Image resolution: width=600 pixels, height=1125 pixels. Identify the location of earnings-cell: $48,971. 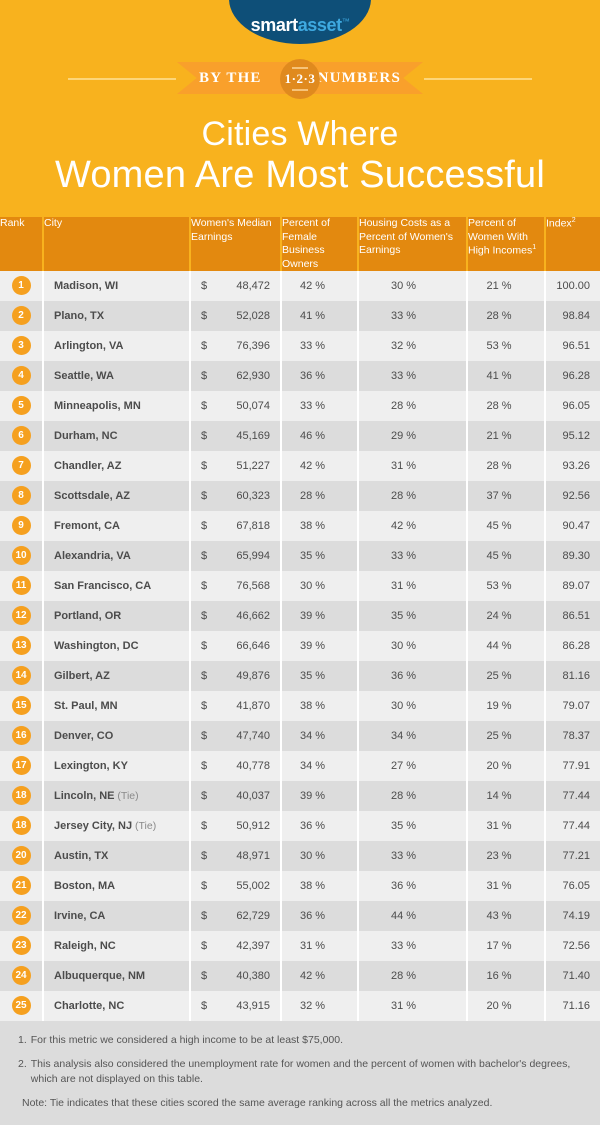
(236, 855).